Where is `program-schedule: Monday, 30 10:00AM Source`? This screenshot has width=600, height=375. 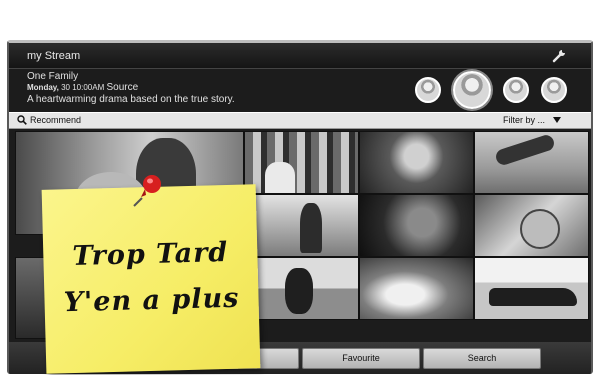
program-schedule: Monday, 30 10:00AM Source is located at coordinates (227, 88).